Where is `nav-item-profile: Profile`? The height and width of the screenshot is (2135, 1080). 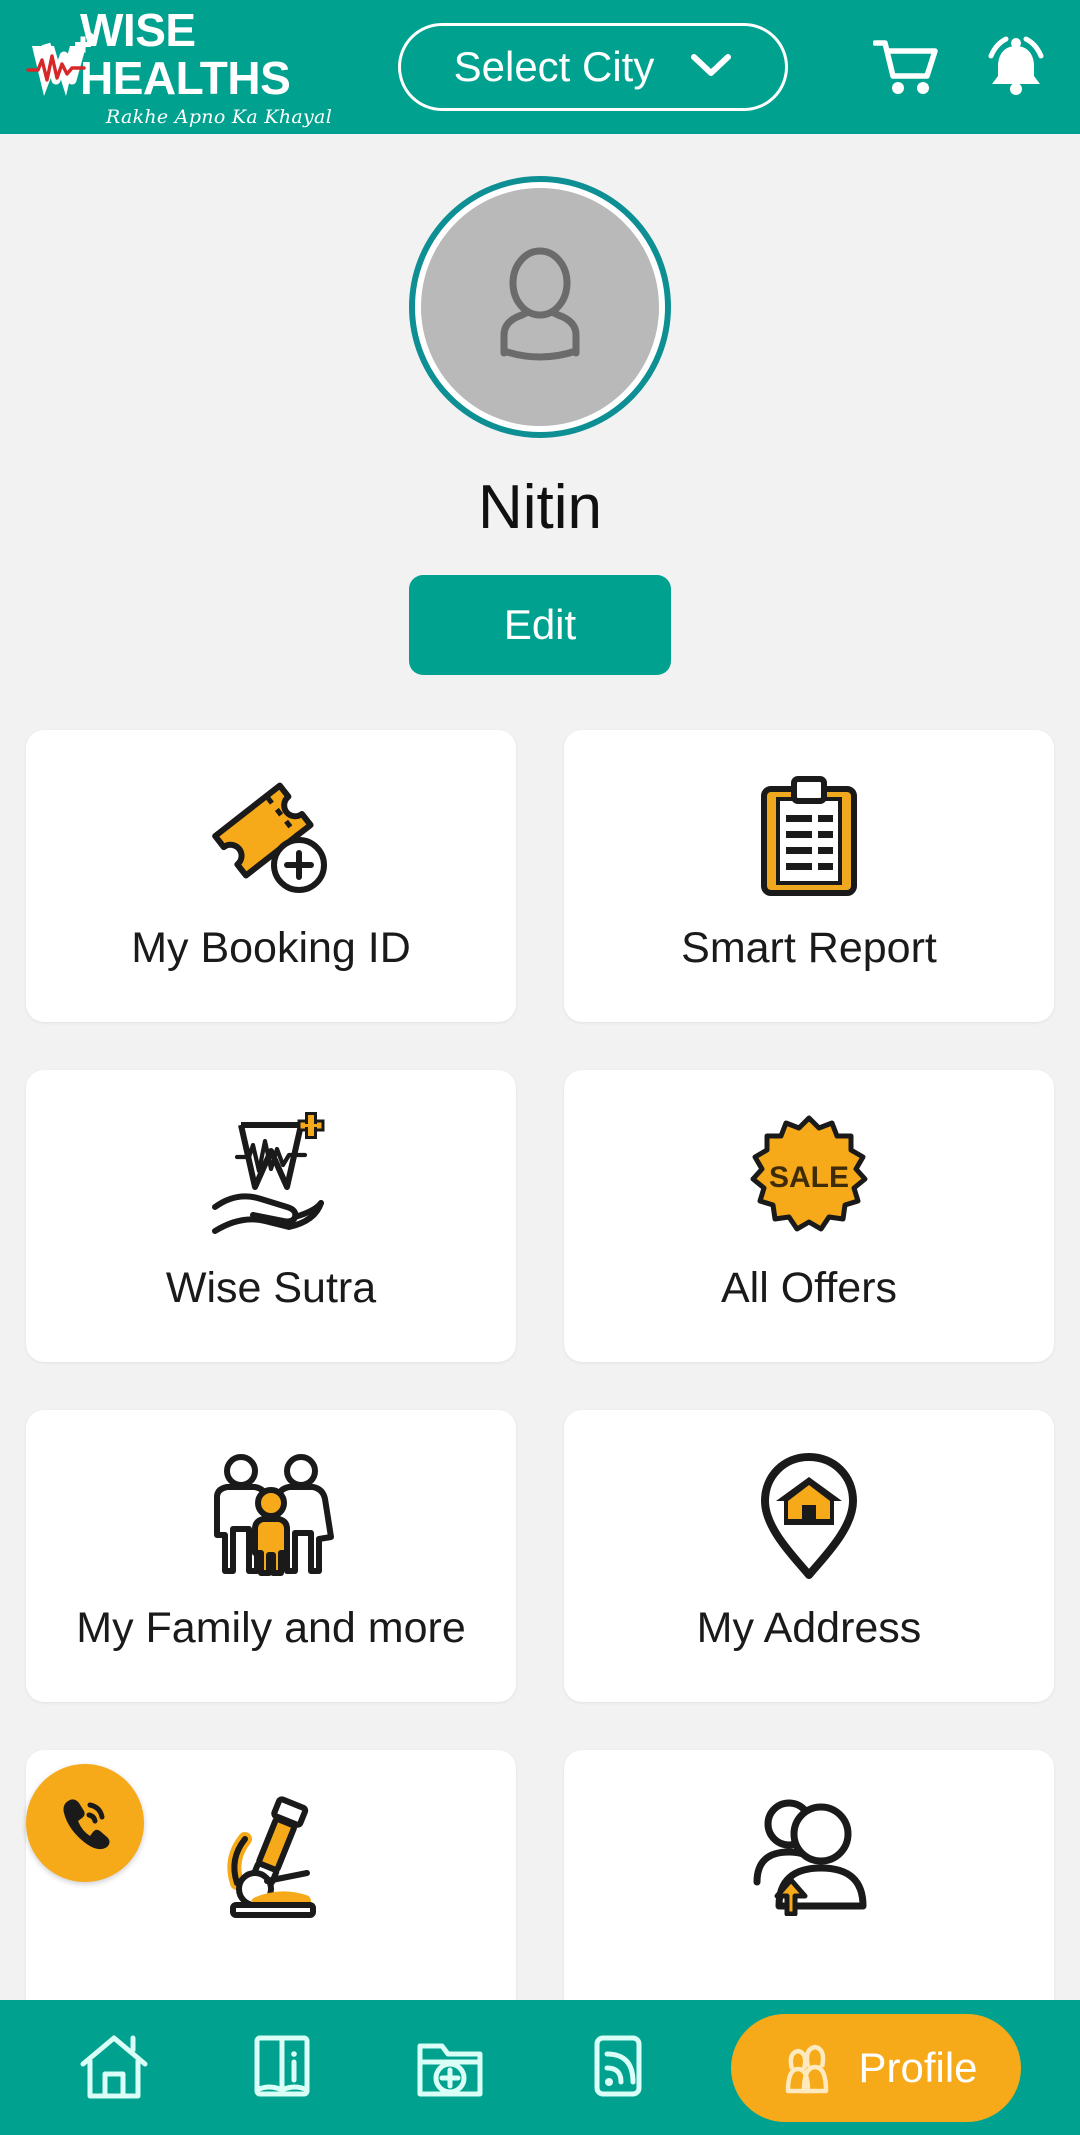 nav-item-profile: Profile is located at coordinates (876, 2067).